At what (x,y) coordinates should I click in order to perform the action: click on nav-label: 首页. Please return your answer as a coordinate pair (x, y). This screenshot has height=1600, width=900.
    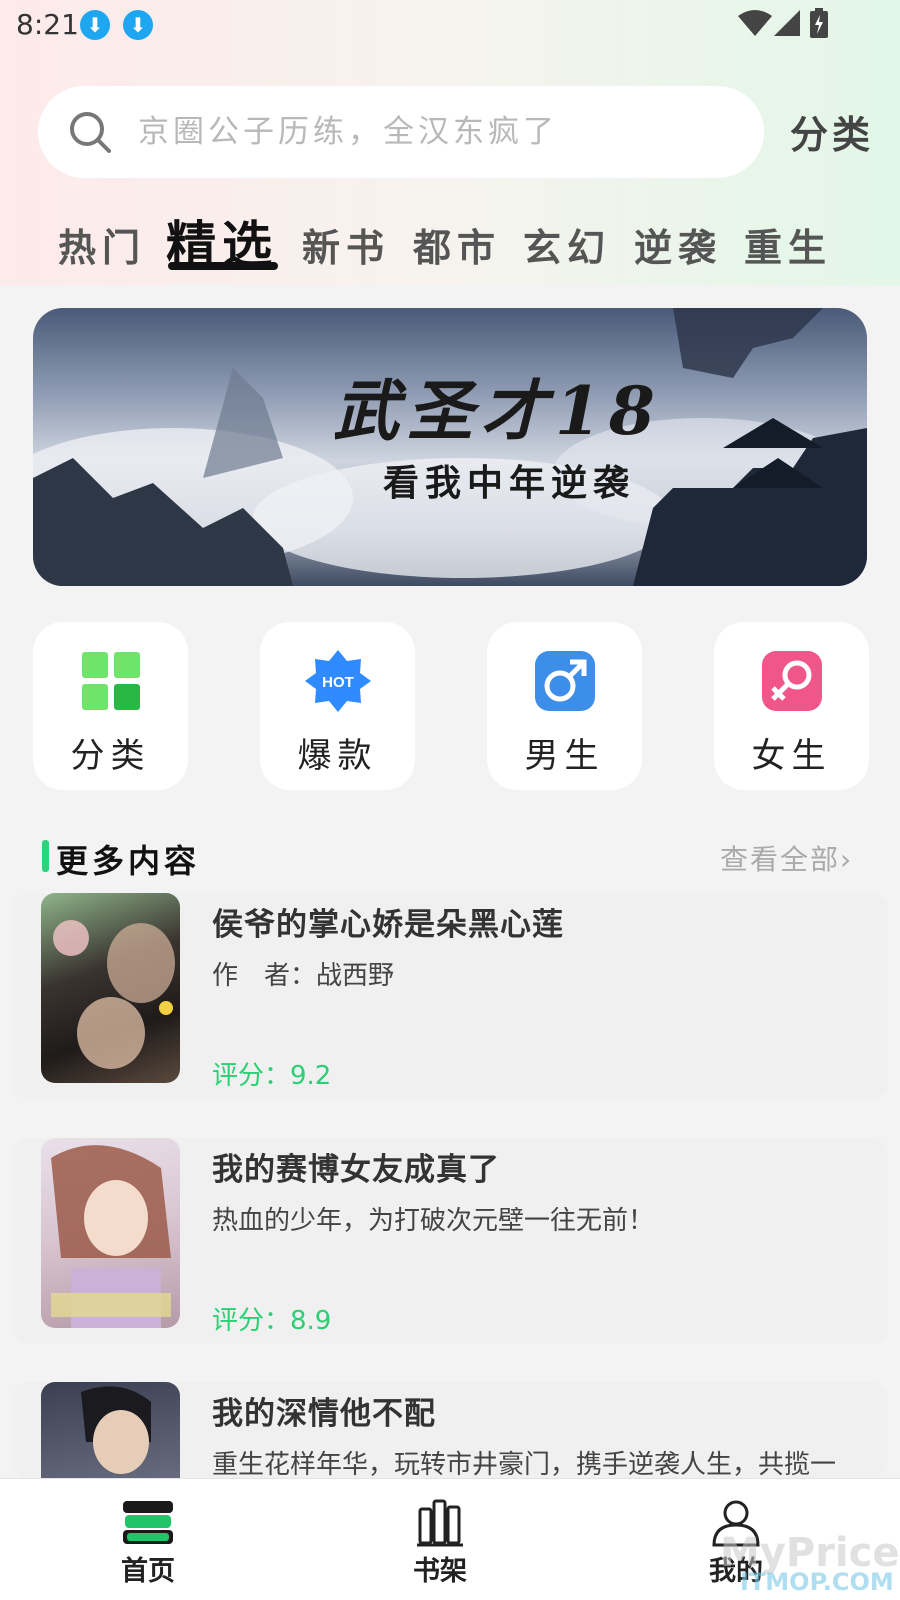
    Looking at the image, I should click on (148, 1571).